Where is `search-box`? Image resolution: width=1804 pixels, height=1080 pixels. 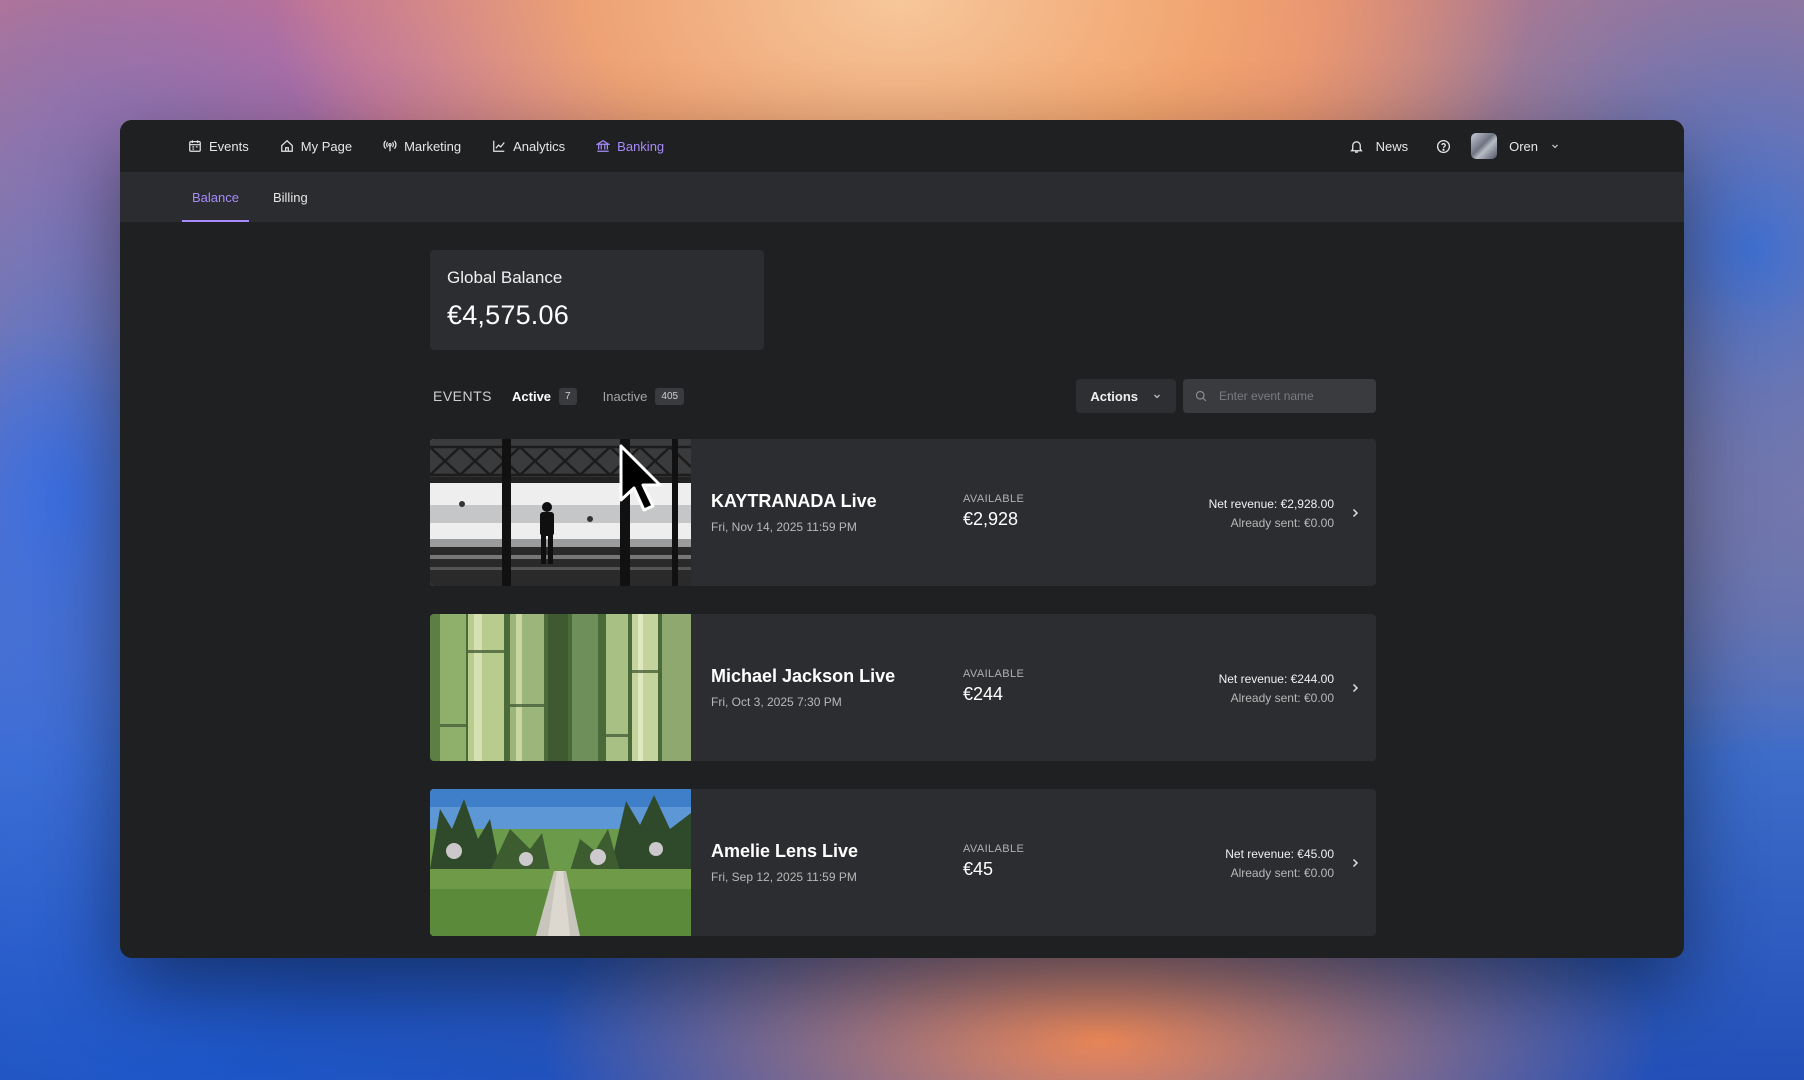 search-box is located at coordinates (1279, 396).